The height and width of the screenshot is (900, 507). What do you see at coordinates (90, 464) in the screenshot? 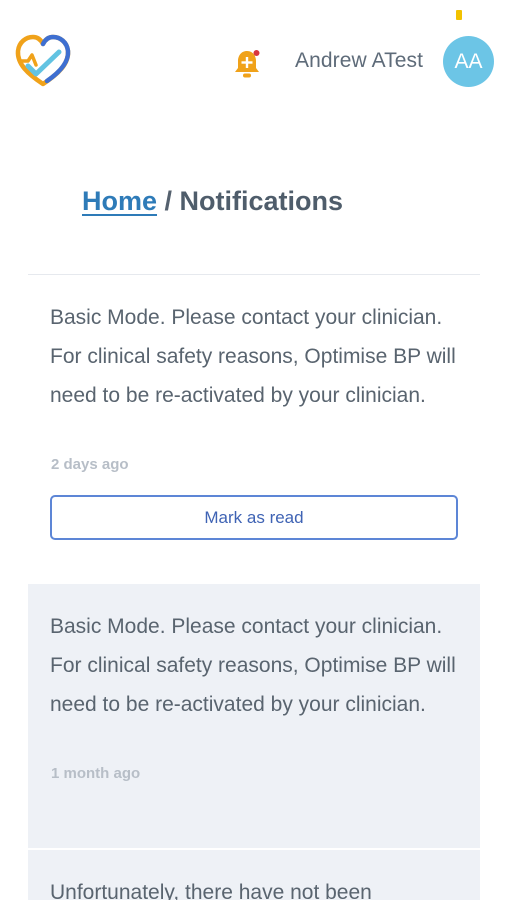
I see `notification-timestamp: 2 days ago` at bounding box center [90, 464].